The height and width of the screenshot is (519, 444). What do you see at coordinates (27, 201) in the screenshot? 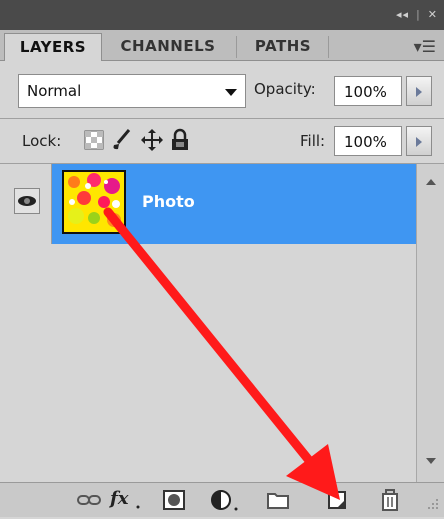
I see `eye-icon` at bounding box center [27, 201].